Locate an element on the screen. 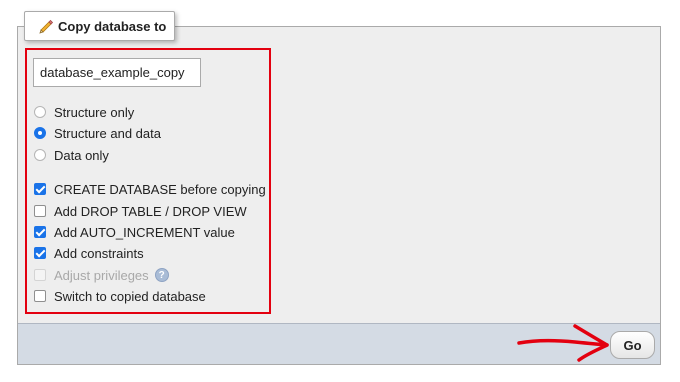  checkbox-add-auto-increment: Add AUTO_INCREMENT value is located at coordinates (134, 232).